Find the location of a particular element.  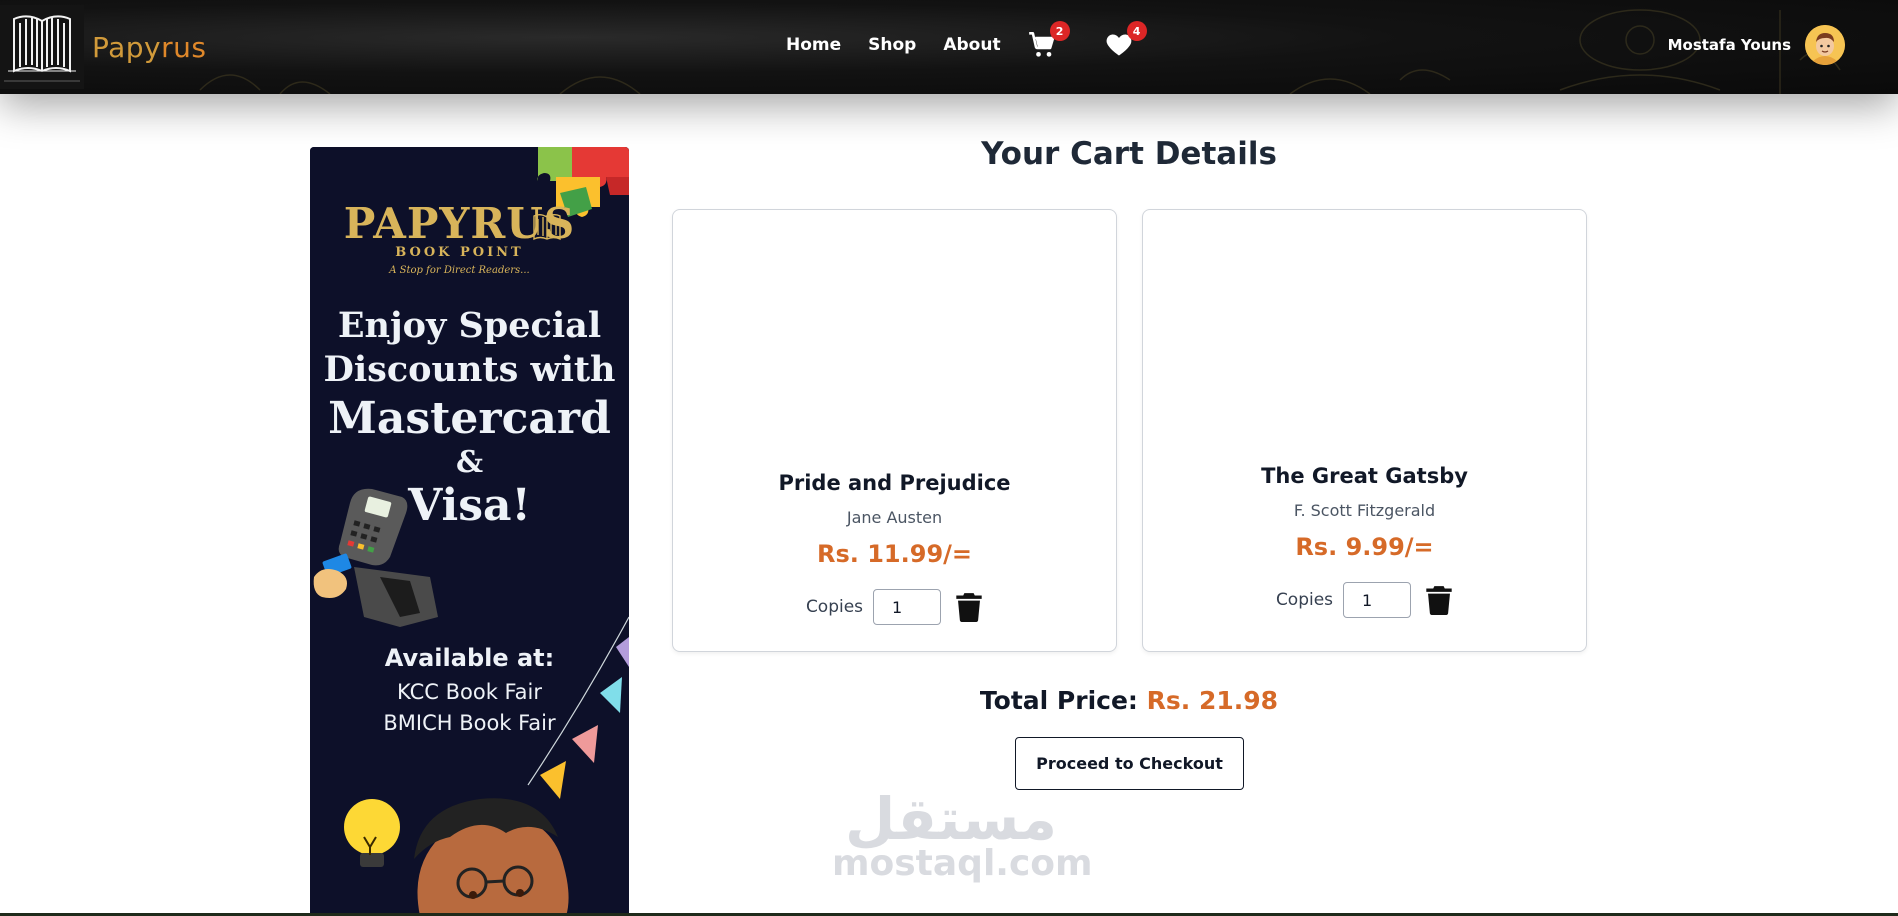

book-title: The Great Gatsby is located at coordinates (1364, 476).